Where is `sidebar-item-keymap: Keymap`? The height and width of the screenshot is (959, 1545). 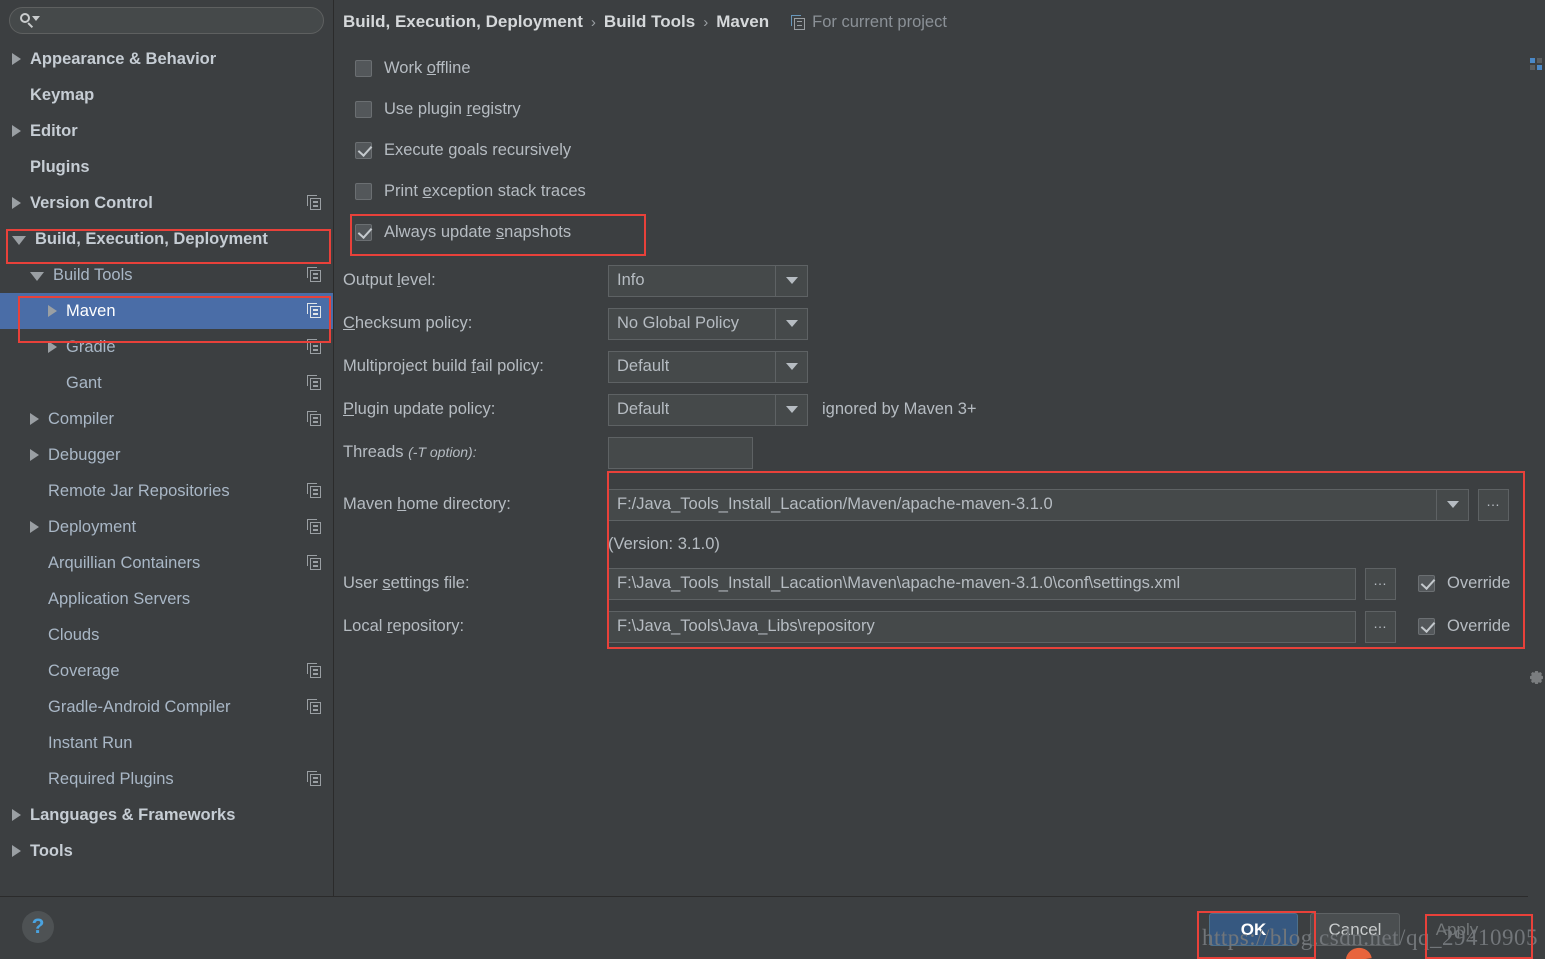
sidebar-item-keymap: Keymap is located at coordinates (166, 95).